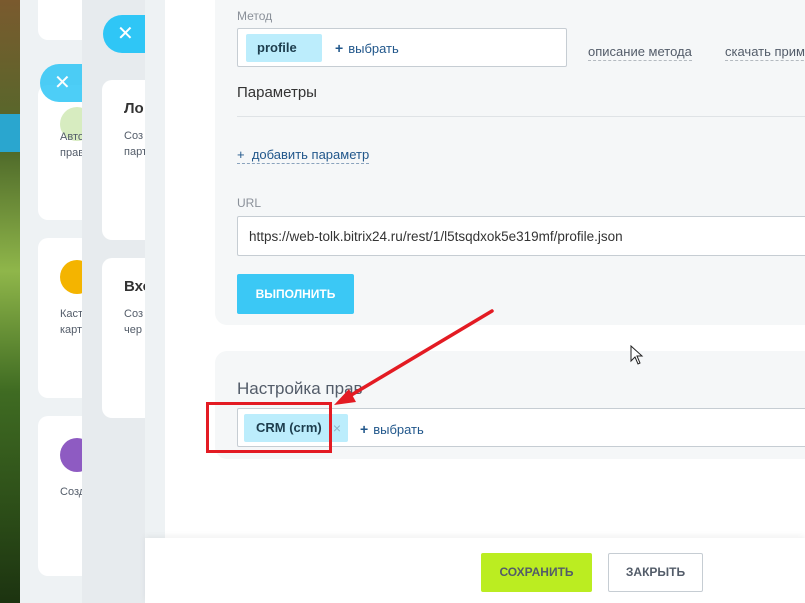 The width and height of the screenshot is (805, 603). What do you see at coordinates (122, 301) in the screenshot?
I see `middle-slider-layer: Ло Соз парт Вхо Соз чер` at bounding box center [122, 301].